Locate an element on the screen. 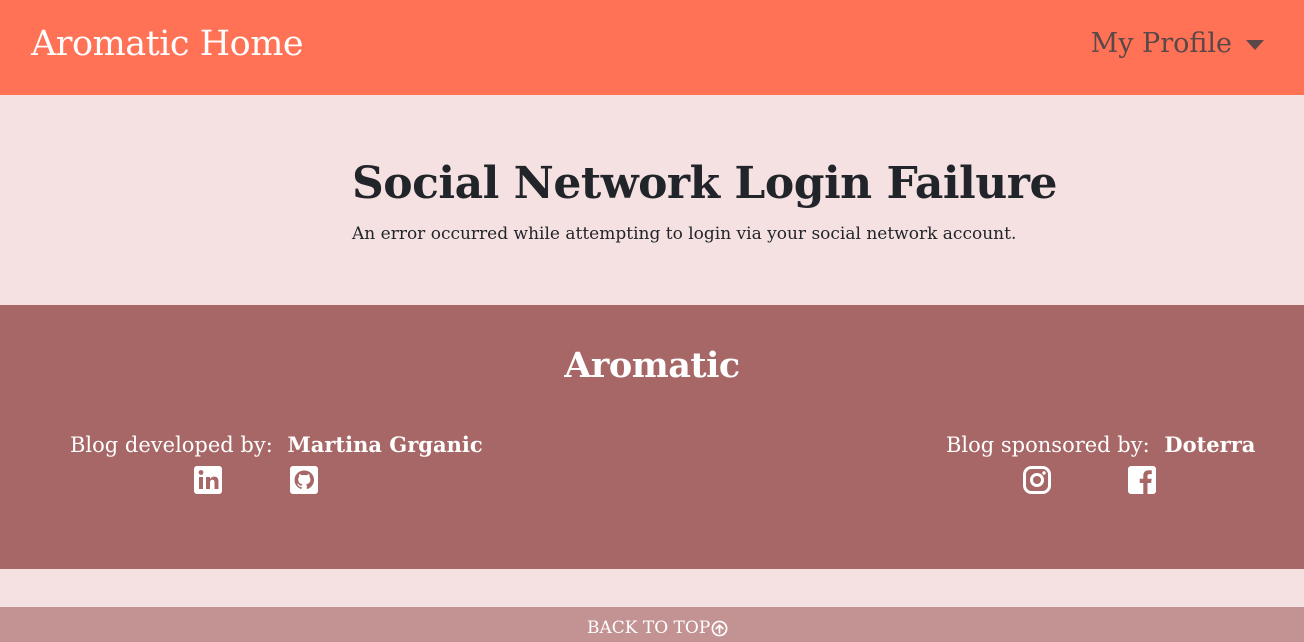  back-to-top-bar: BACK TO TOP is located at coordinates (652, 624).